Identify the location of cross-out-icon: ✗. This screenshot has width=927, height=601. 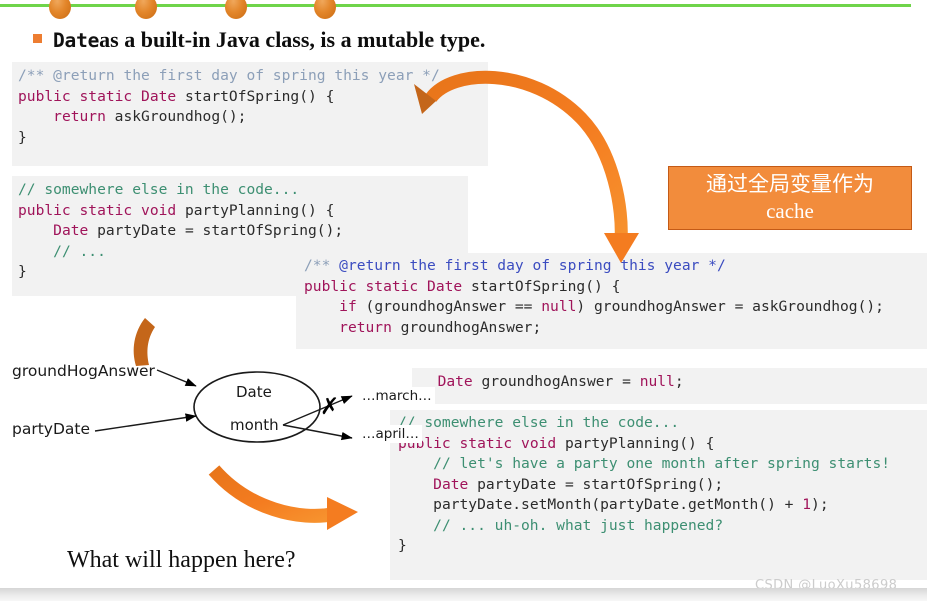
(330, 407).